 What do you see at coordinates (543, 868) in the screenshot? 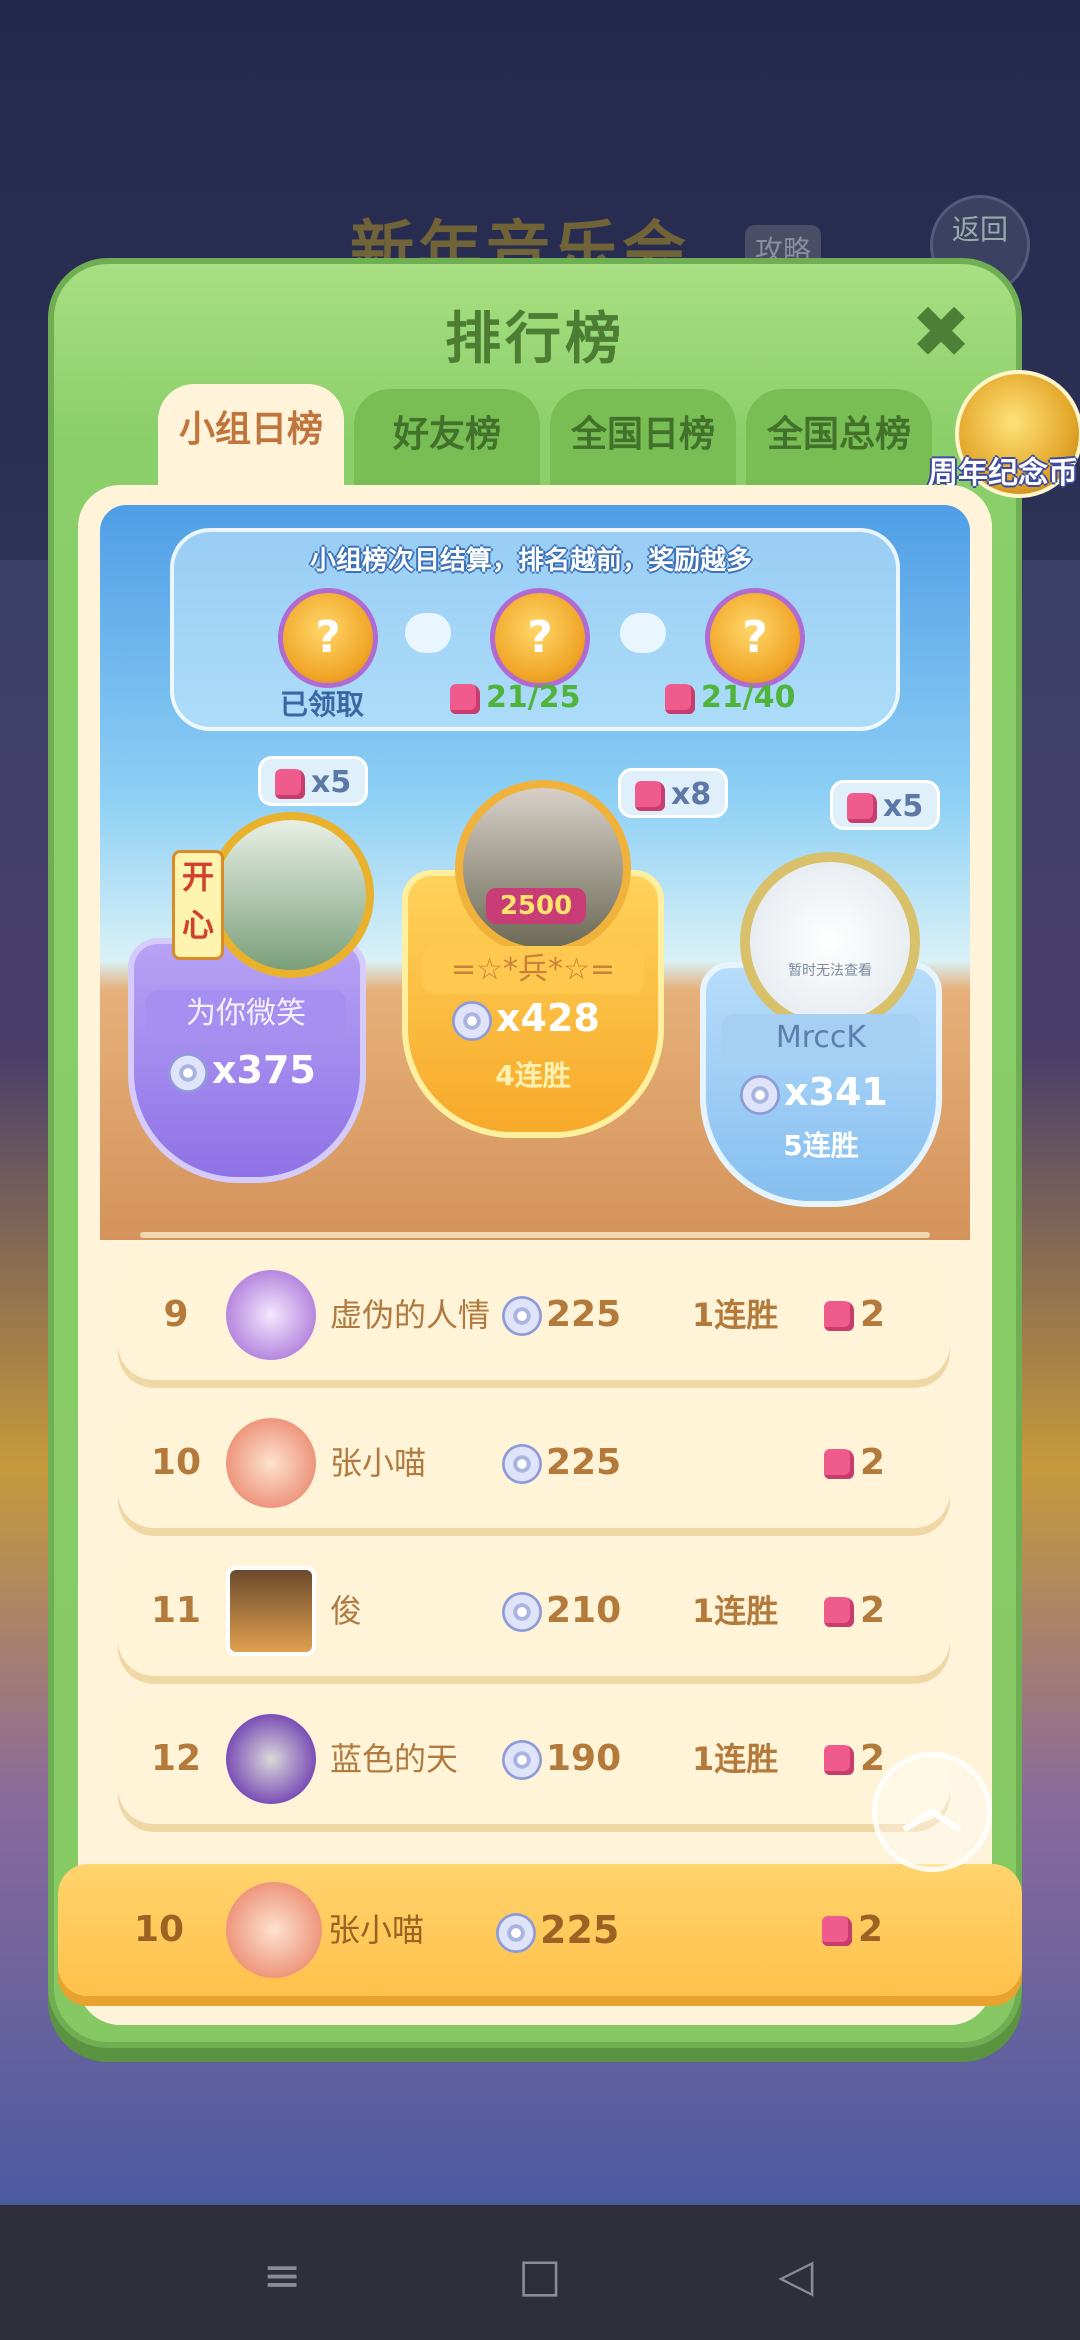
I see `first-avatar` at bounding box center [543, 868].